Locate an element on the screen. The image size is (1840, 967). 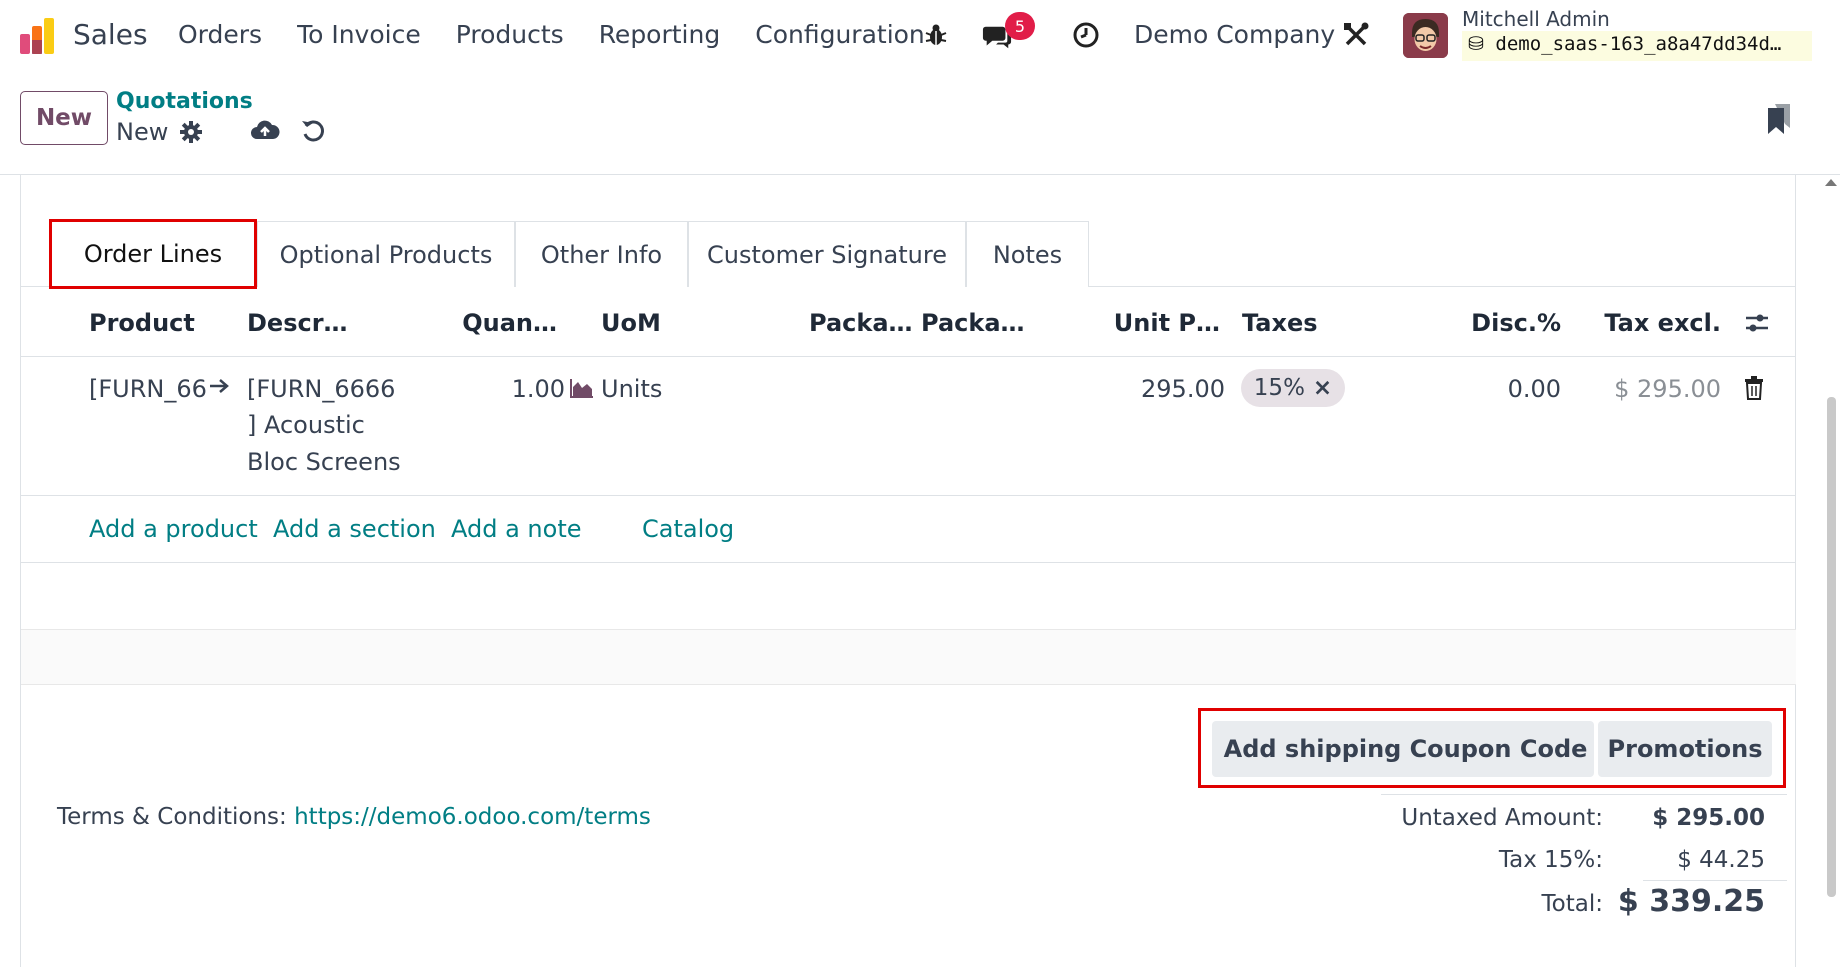
tab-order-lines: Order Lines is located at coordinates (153, 254).